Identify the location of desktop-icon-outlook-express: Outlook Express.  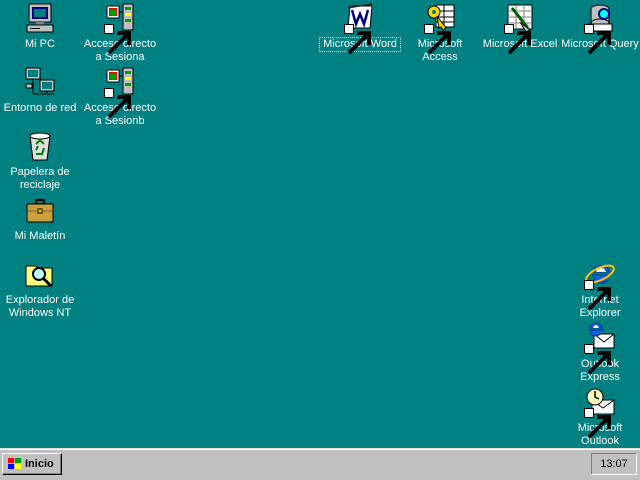
(600, 353).